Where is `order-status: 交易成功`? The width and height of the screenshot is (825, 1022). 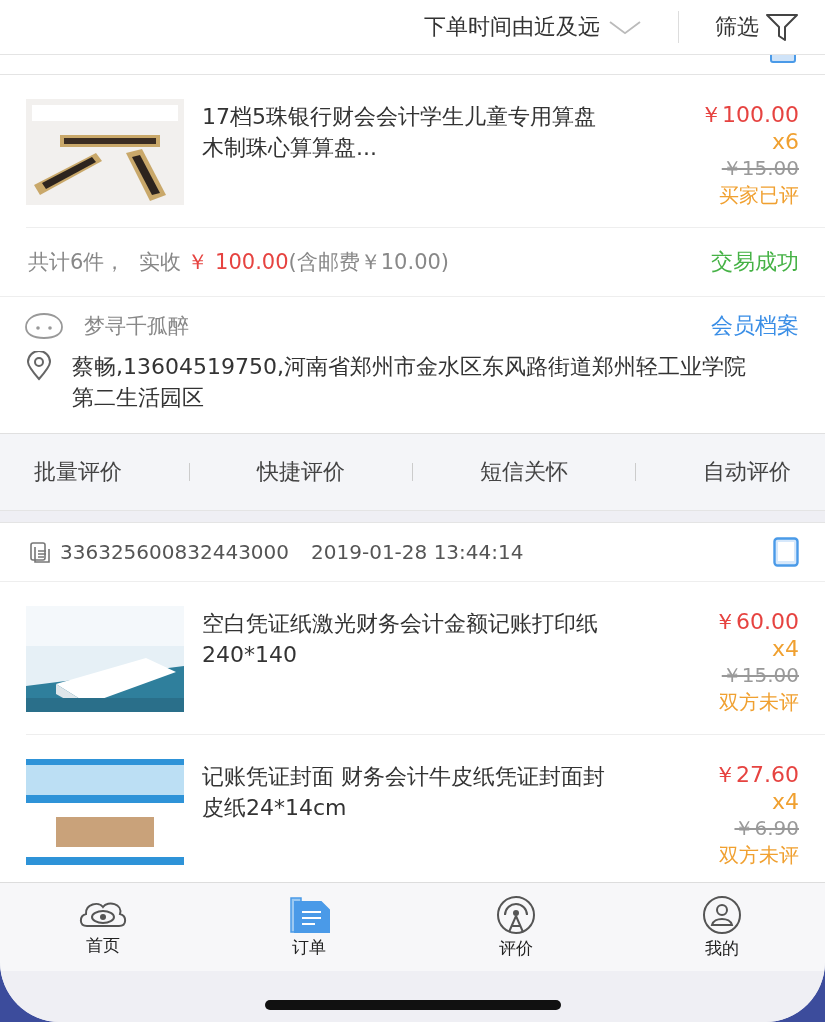 order-status: 交易成功 is located at coordinates (755, 262).